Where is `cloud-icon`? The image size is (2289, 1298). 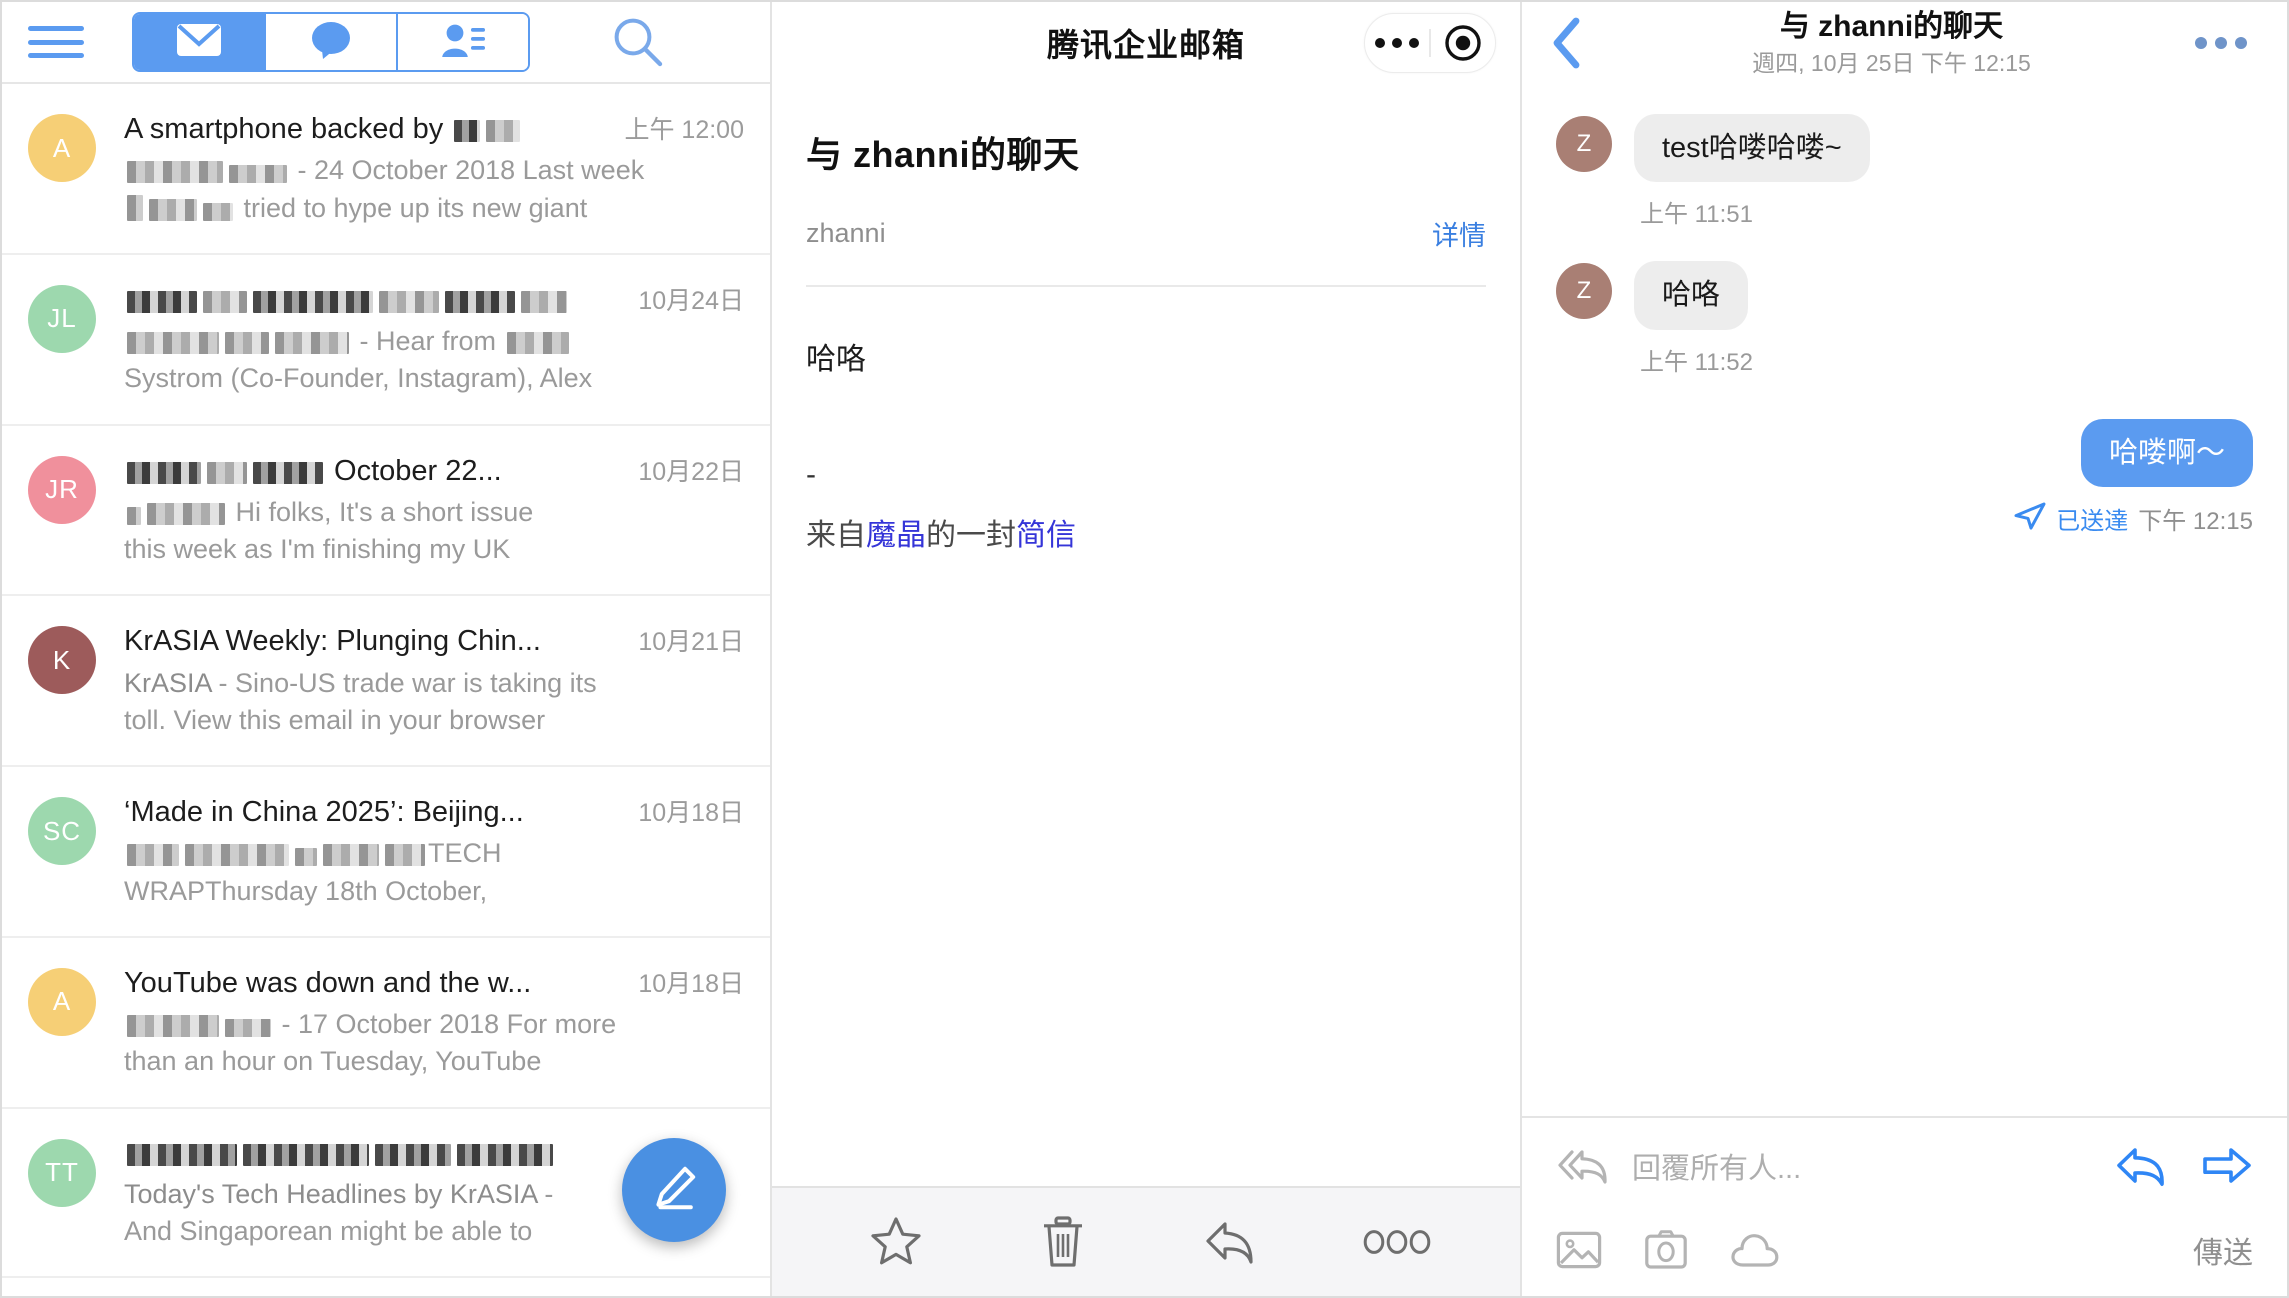
cloud-icon is located at coordinates (1755, 1250).